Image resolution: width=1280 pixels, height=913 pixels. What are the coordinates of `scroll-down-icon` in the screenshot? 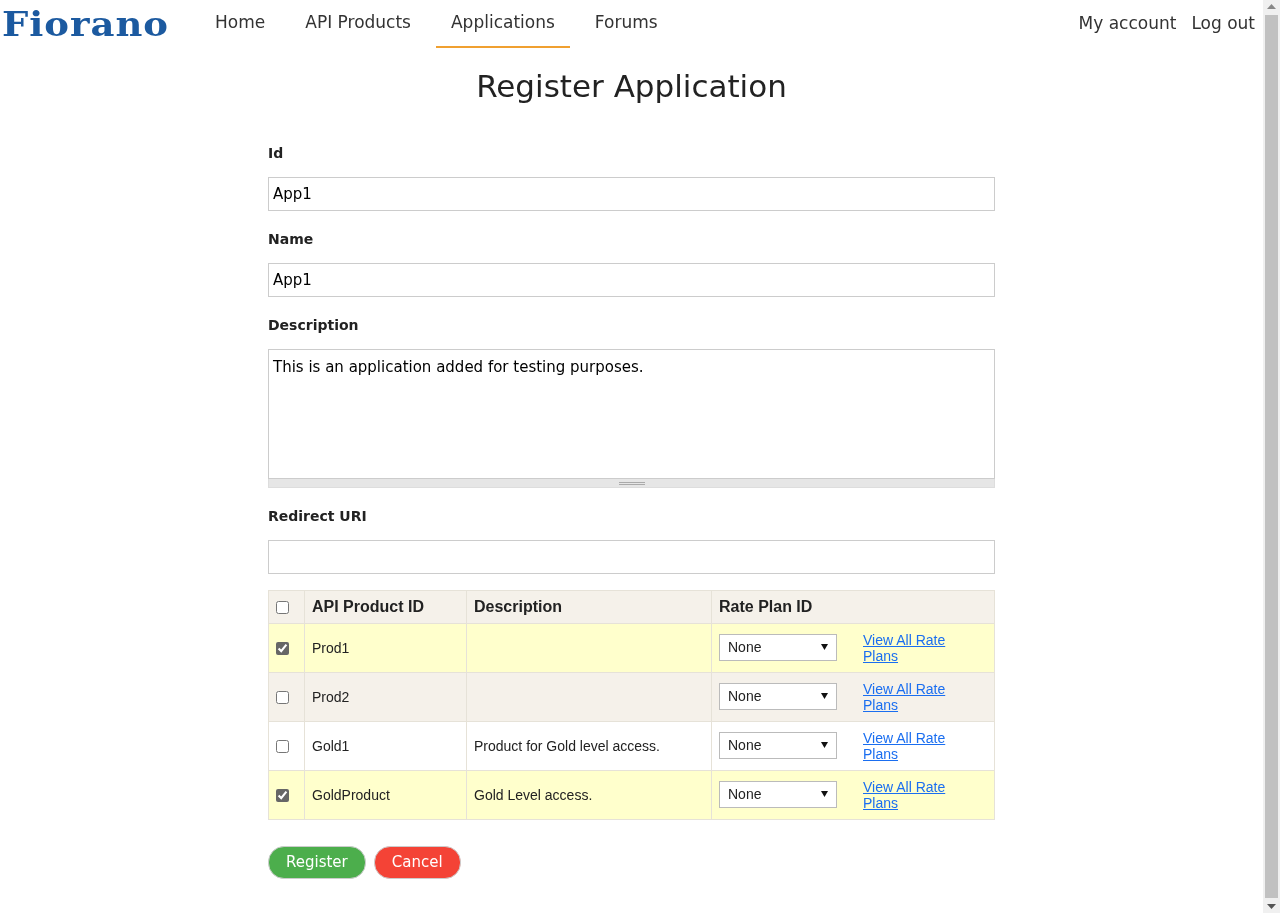 It's located at (1271, 906).